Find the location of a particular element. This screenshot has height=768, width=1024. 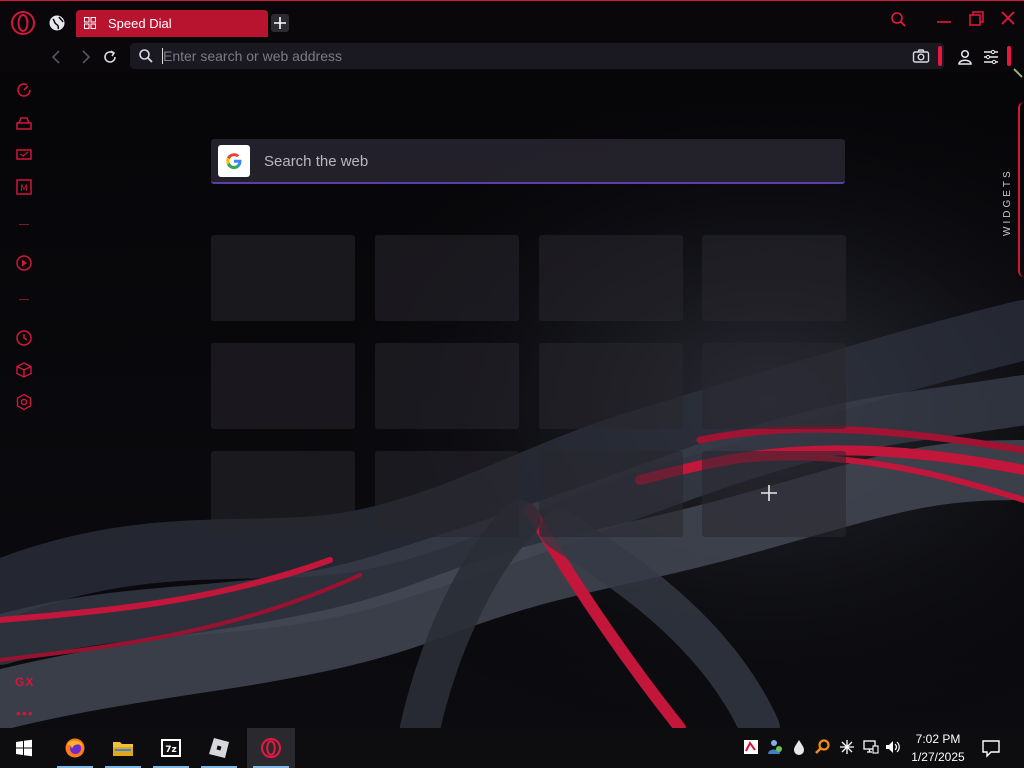

taskbar-file-explorer is located at coordinates (123, 748).